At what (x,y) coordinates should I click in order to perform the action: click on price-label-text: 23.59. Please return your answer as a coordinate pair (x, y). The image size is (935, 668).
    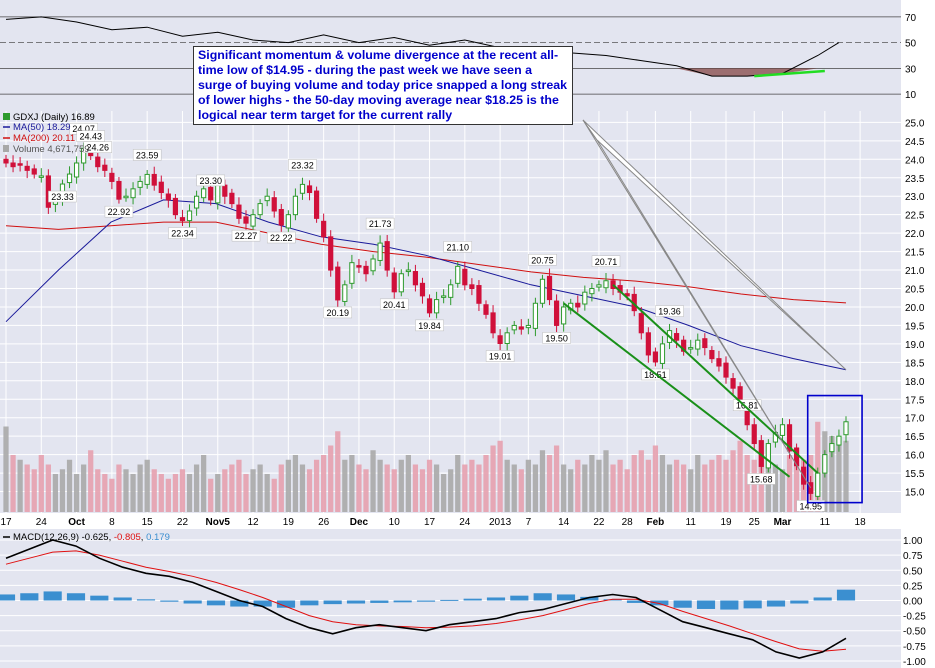
    Looking at the image, I should click on (147, 155).